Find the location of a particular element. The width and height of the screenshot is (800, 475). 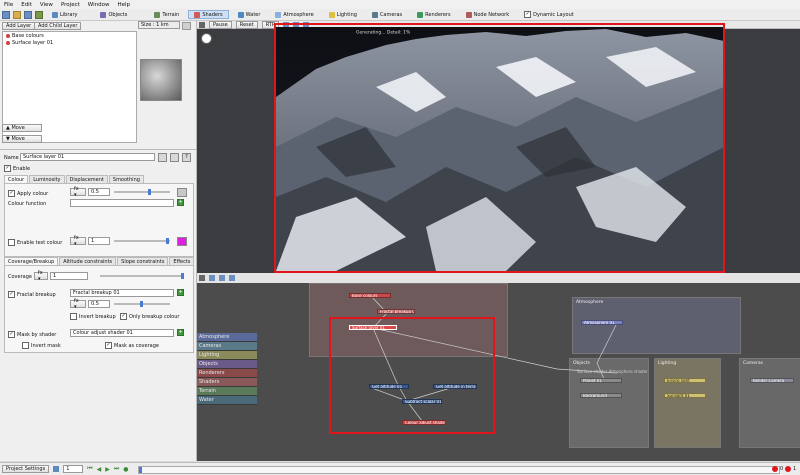

apply-colour-row: ✓ Apply colour is located at coordinates (28, 193).